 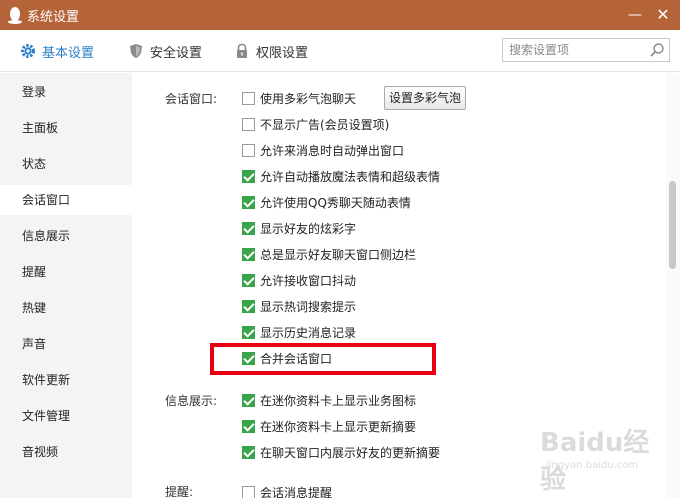 I want to click on option-label: 允许接收窗口抖动, so click(x=308, y=280).